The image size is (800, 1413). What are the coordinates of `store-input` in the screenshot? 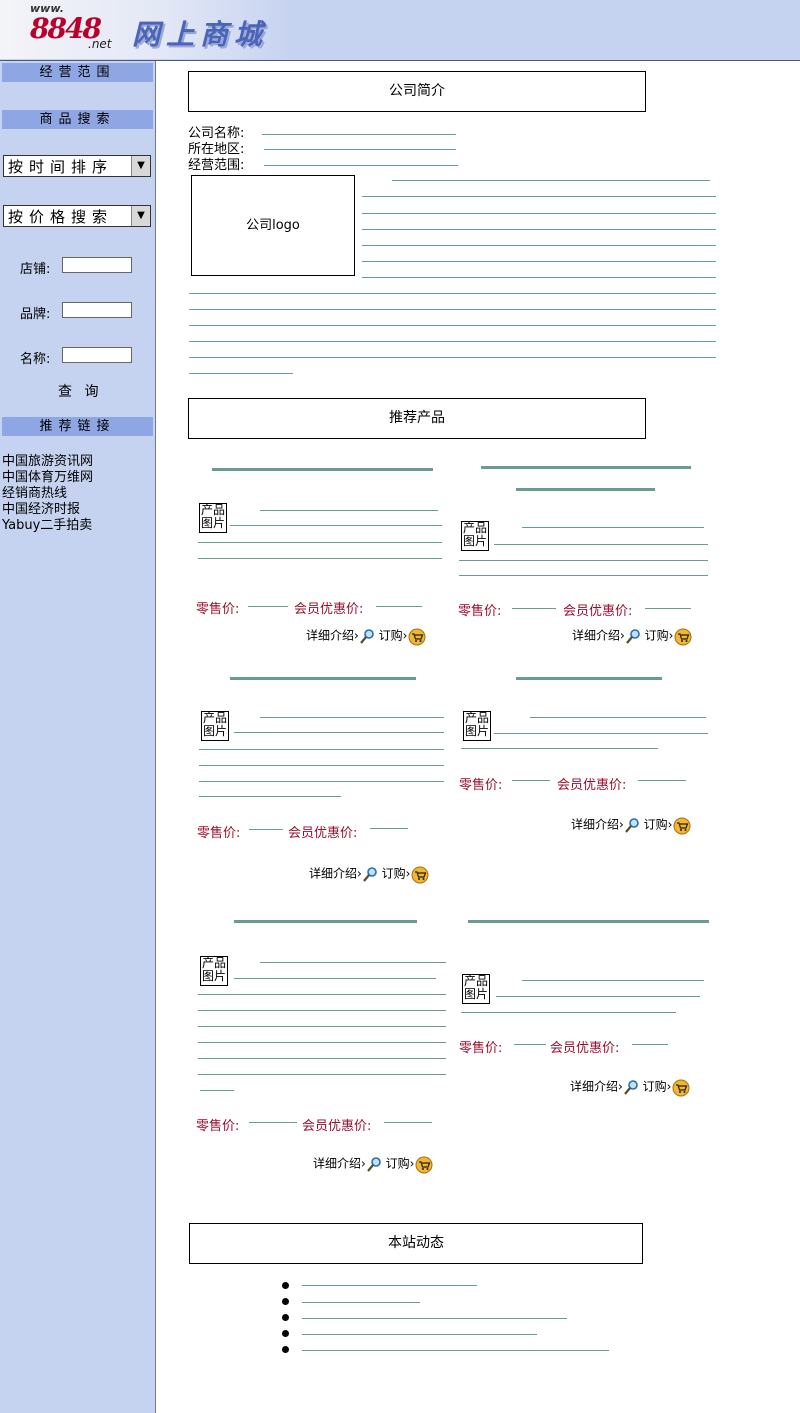 It's located at (97, 265).